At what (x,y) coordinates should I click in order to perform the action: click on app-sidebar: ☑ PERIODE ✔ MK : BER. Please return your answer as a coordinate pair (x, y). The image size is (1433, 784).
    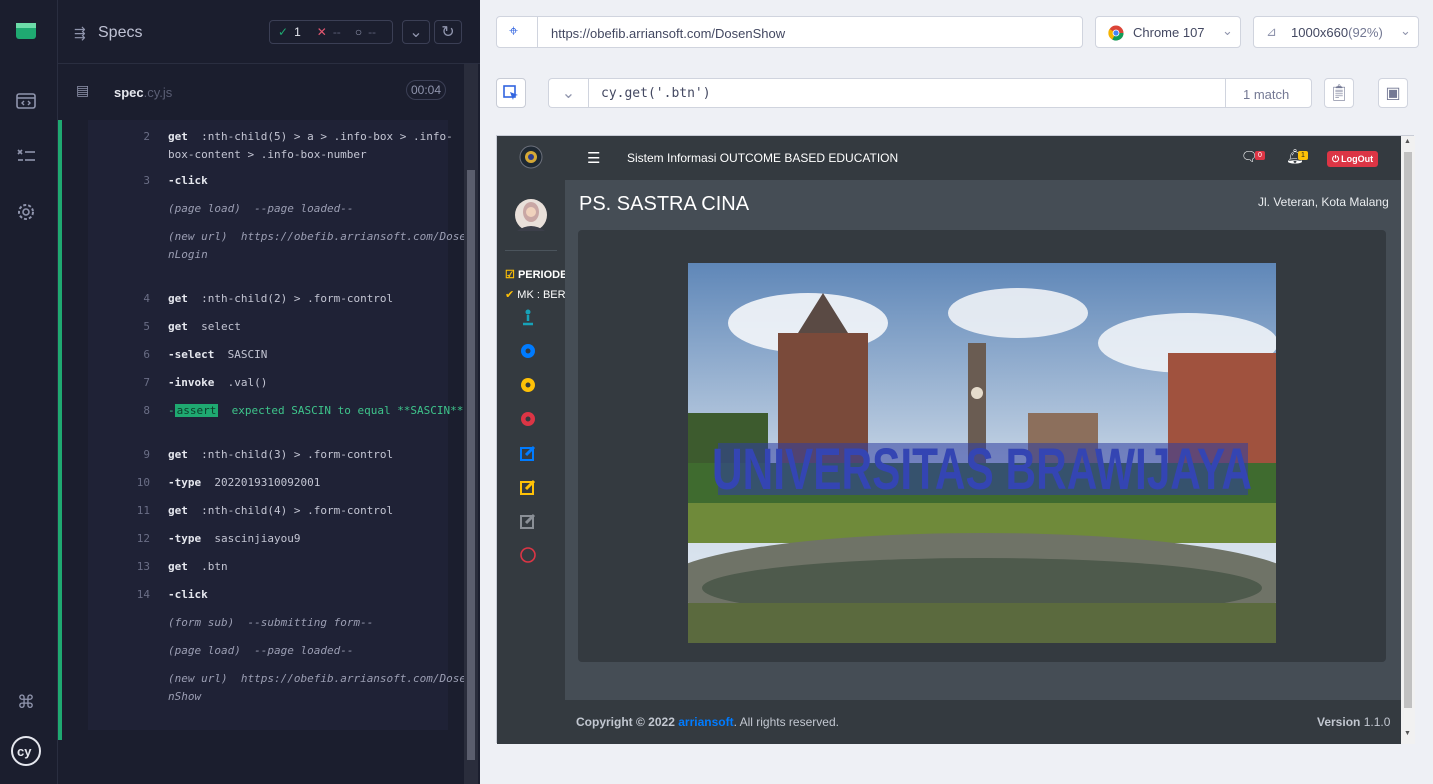
    Looking at the image, I should click on (531, 462).